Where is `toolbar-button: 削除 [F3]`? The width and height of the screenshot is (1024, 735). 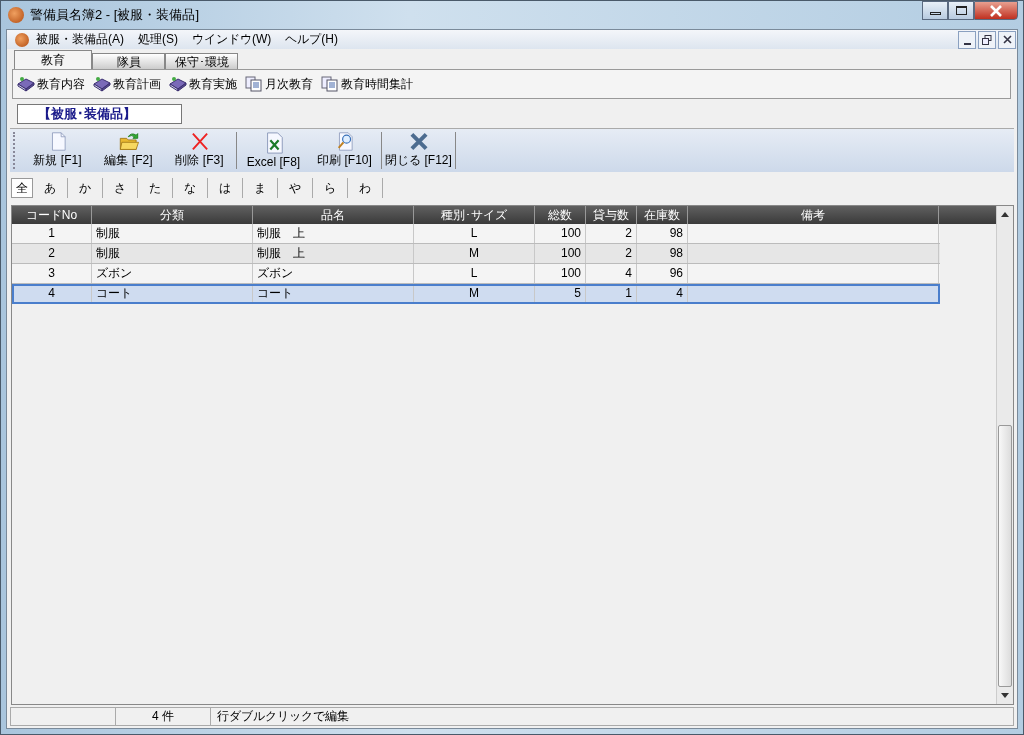
toolbar-button: 削除 [F3] is located at coordinates (199, 150).